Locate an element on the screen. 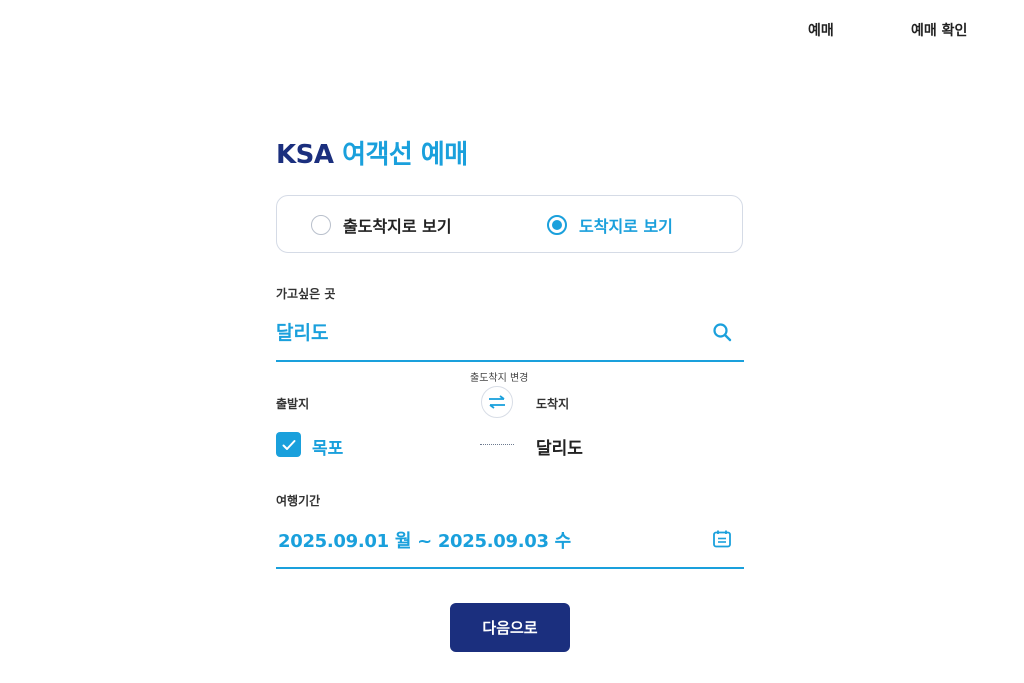 The height and width of the screenshot is (683, 1024). top-nav: 예매 예매 확인 is located at coordinates (512, 32).